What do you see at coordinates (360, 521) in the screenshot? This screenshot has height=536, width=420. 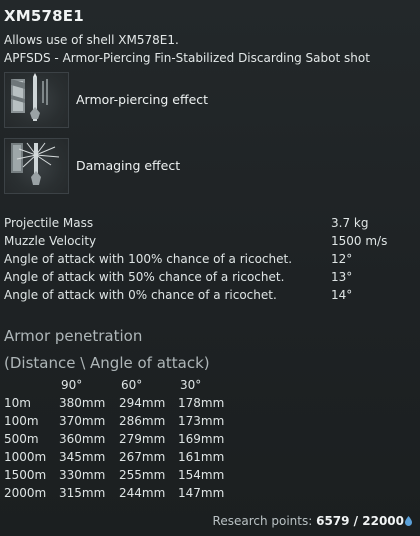 I see `research-points-value: 6579 / 22000` at bounding box center [360, 521].